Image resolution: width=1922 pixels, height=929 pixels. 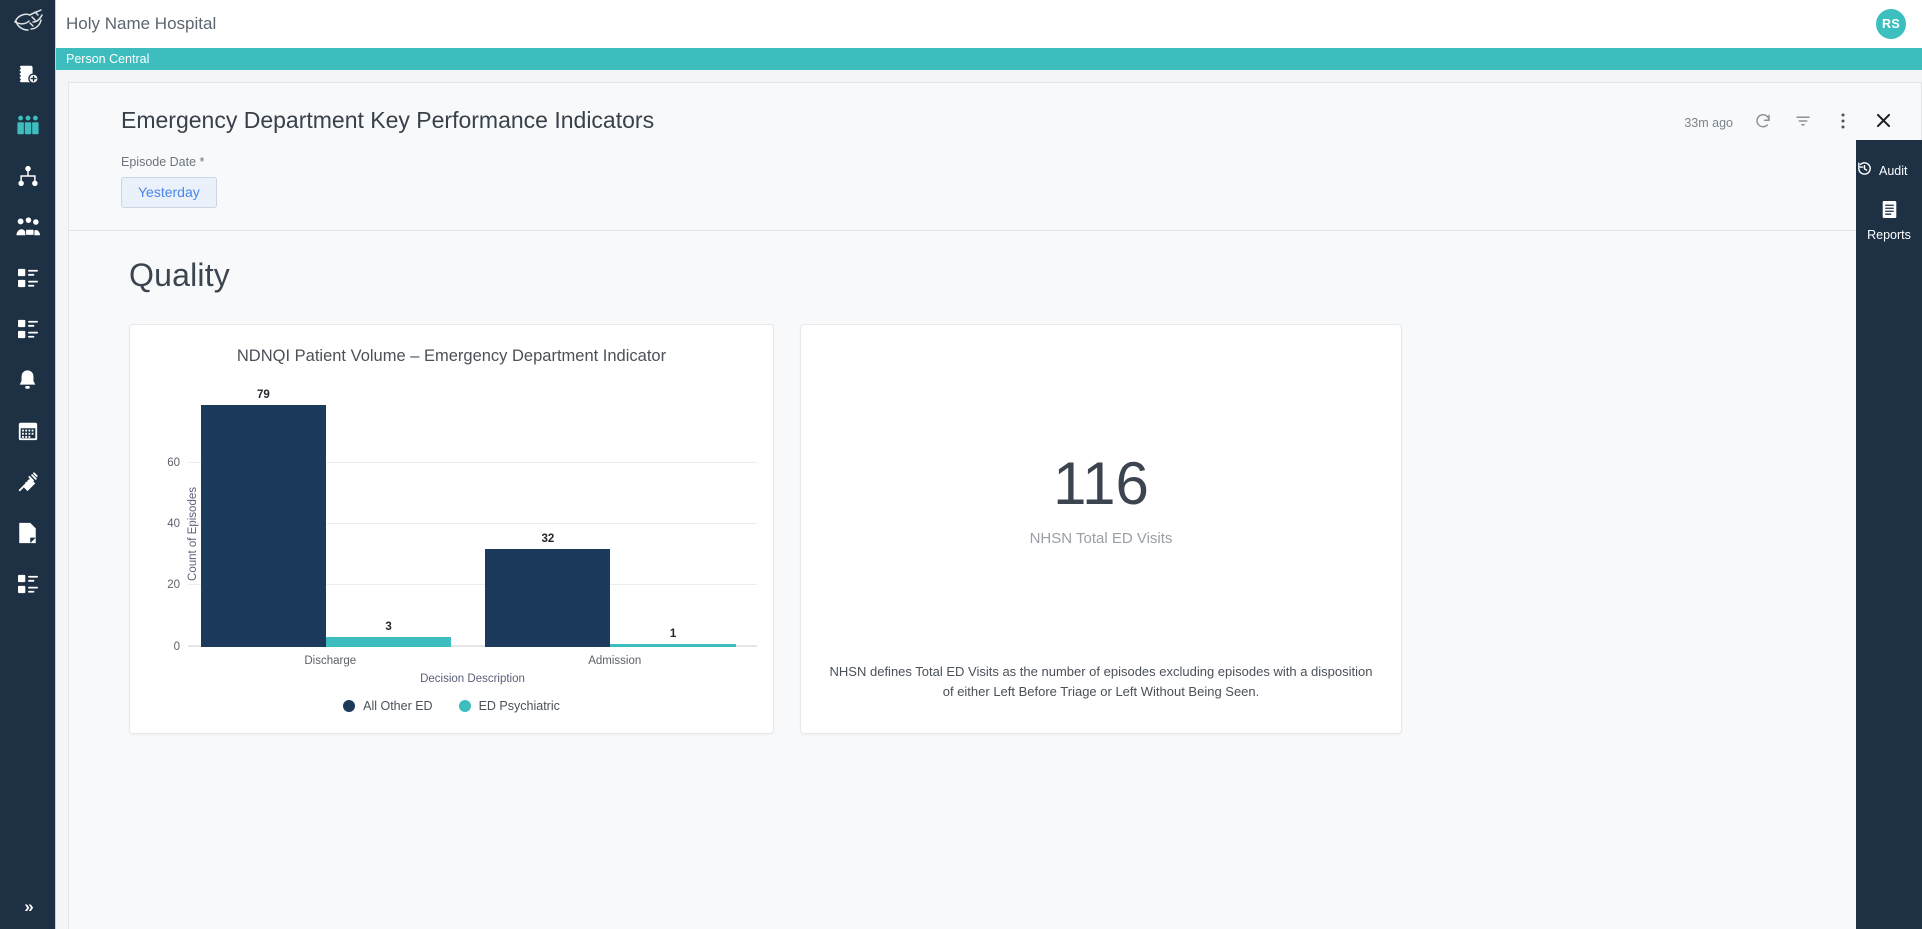 What do you see at coordinates (1007, 162) in the screenshot?
I see `episode-date-label: Episode Date *` at bounding box center [1007, 162].